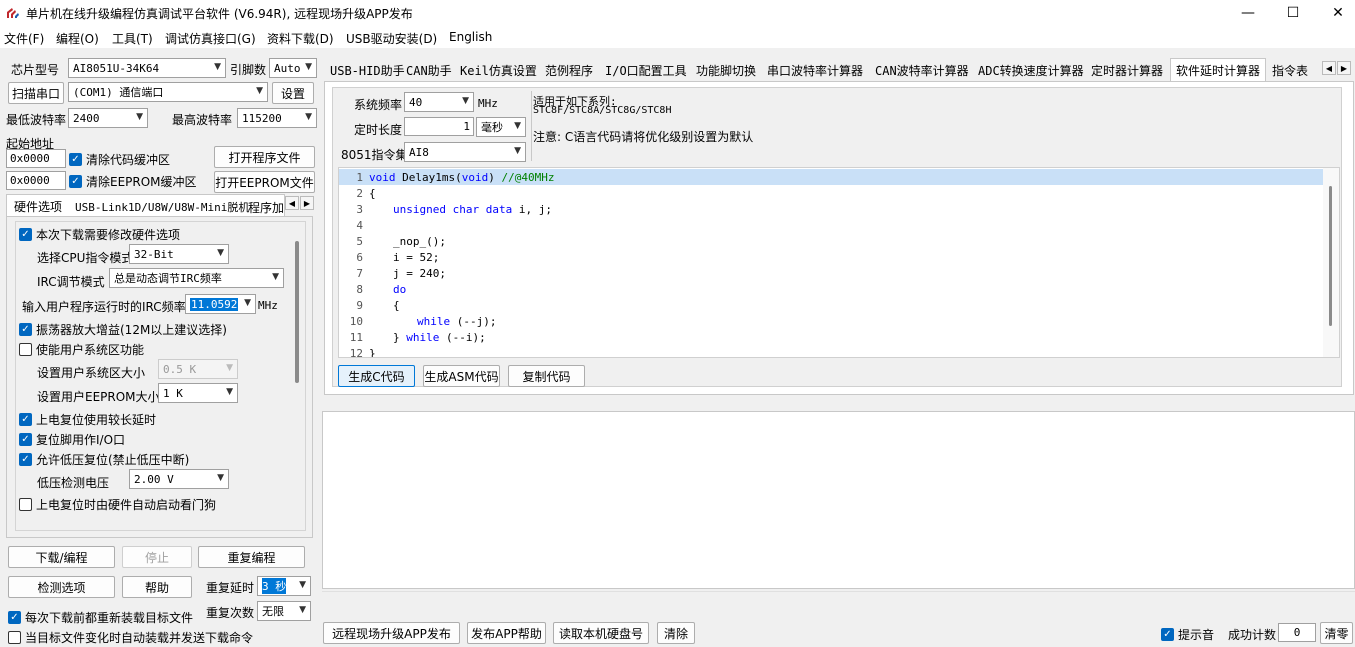 This screenshot has height=647, width=1355. I want to click on long-delay-checkbox: ✓ 上电复位使用较长延时, so click(87, 419).